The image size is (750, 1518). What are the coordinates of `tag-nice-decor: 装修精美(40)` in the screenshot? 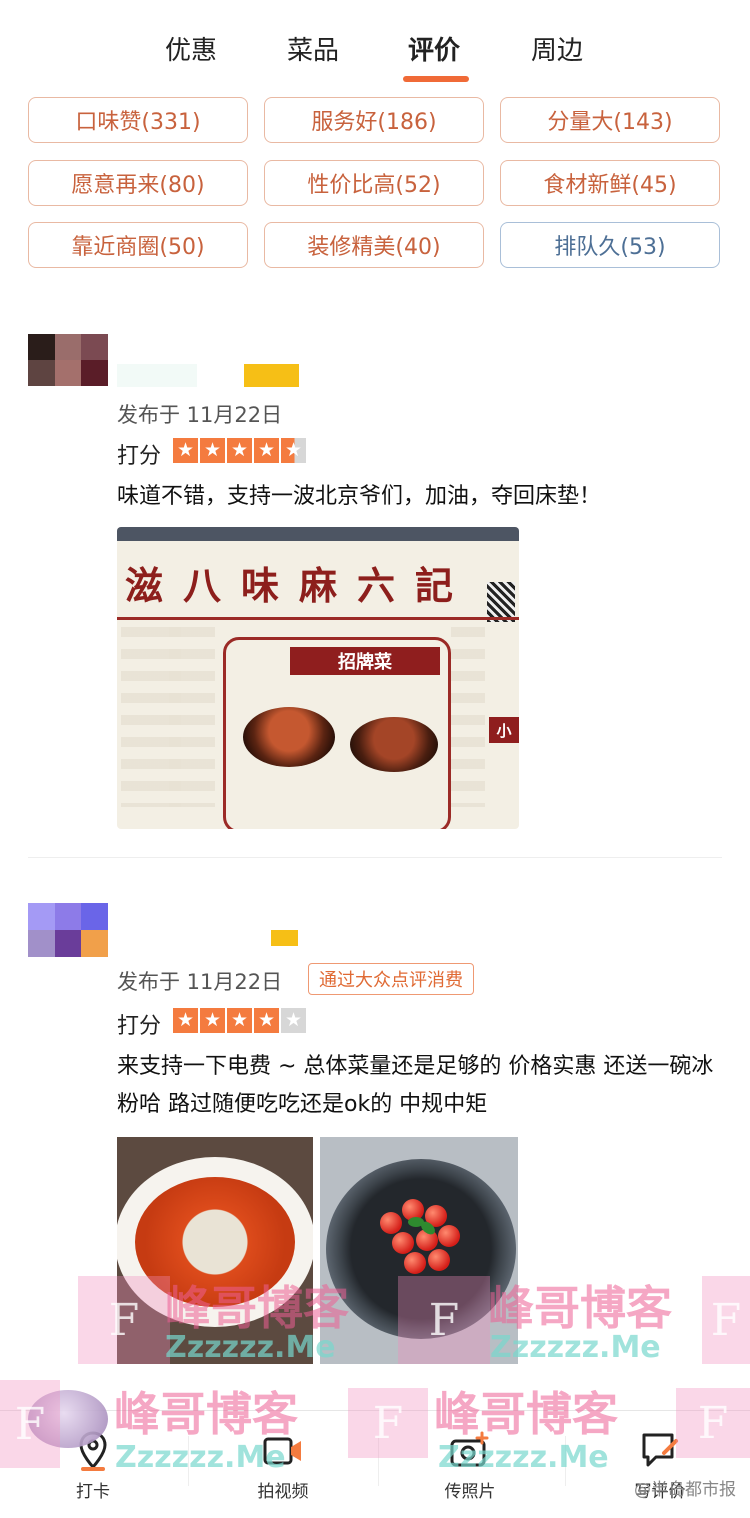 It's located at (374, 245).